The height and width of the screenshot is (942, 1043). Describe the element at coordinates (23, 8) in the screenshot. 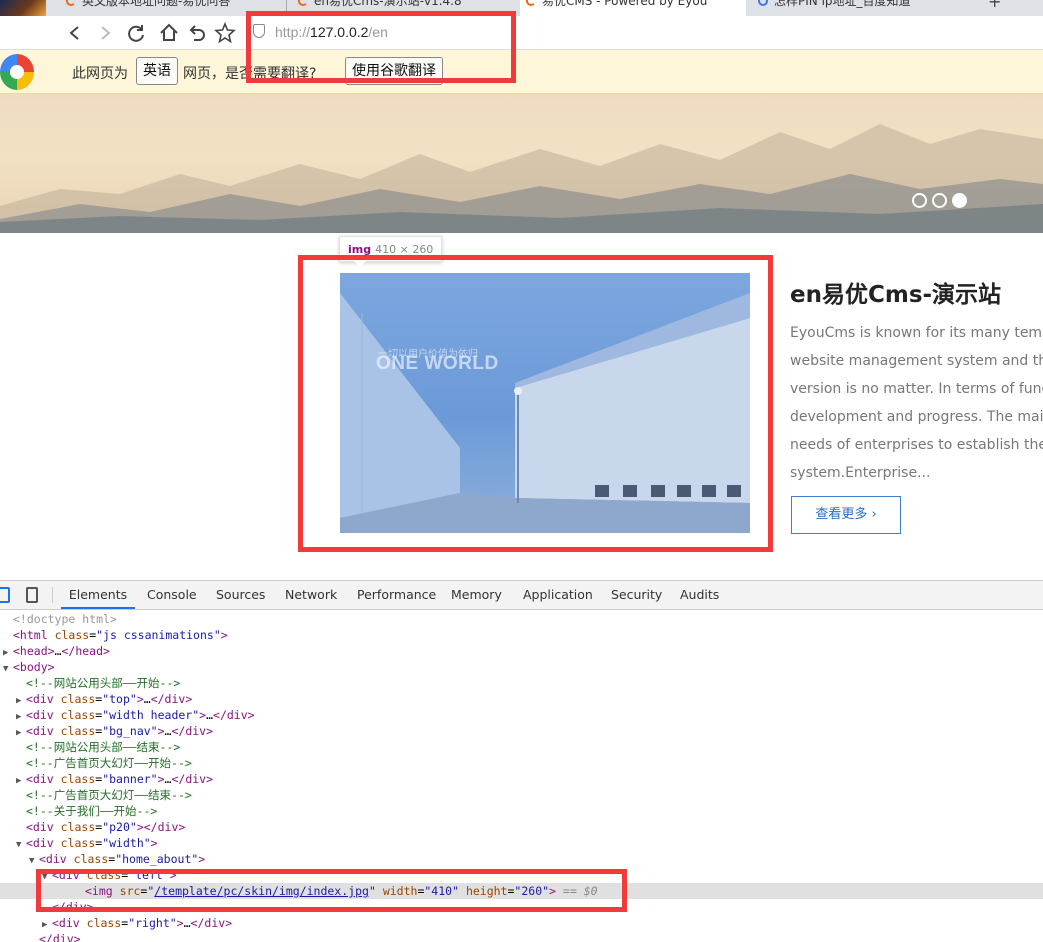

I see `window-logo-icon` at that location.